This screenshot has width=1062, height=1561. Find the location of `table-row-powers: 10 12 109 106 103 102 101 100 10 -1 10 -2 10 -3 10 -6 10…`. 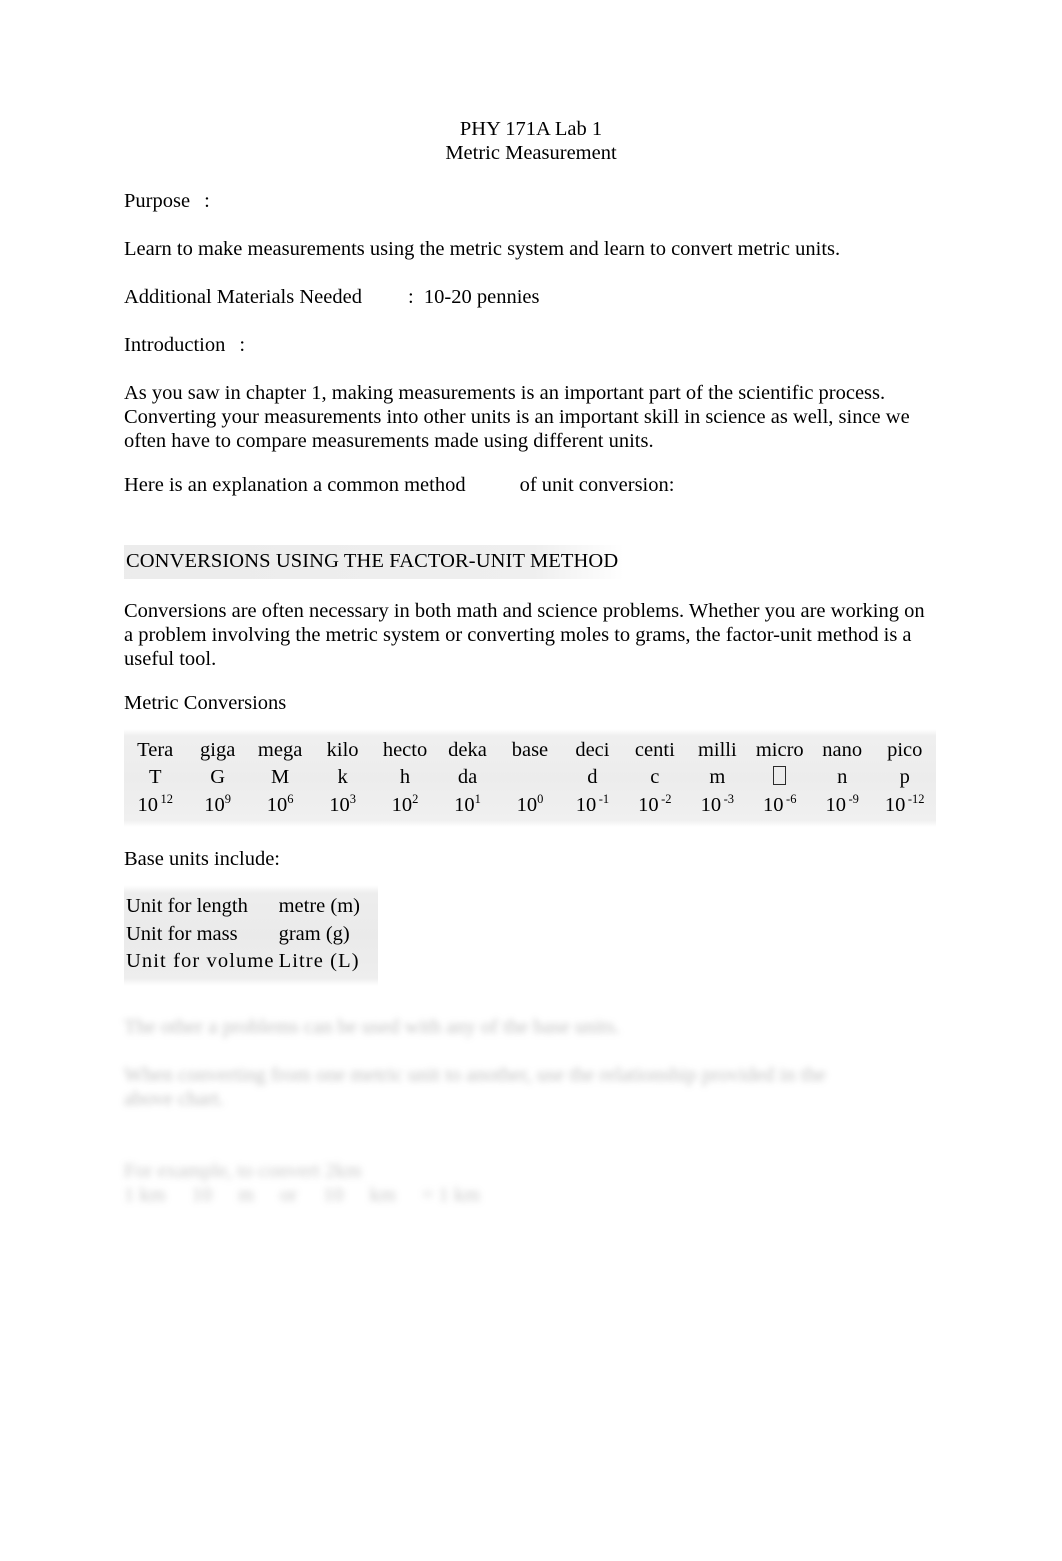

table-row-powers: 10 12 109 106 103 102 101 100 10 -1 10 -2 10 -3 10 -6 10… is located at coordinates (530, 805).